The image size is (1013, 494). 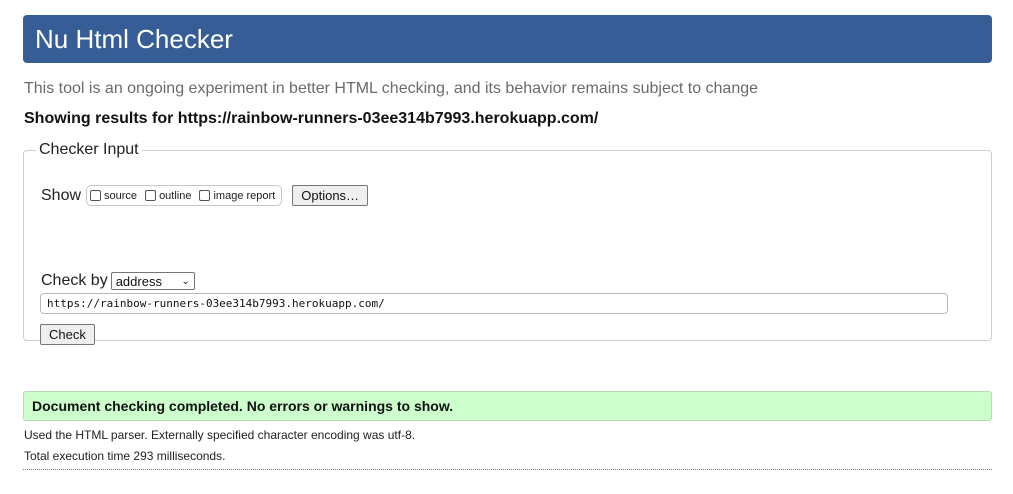 I want to click on page-title: Nu Html Checker, so click(x=134, y=39).